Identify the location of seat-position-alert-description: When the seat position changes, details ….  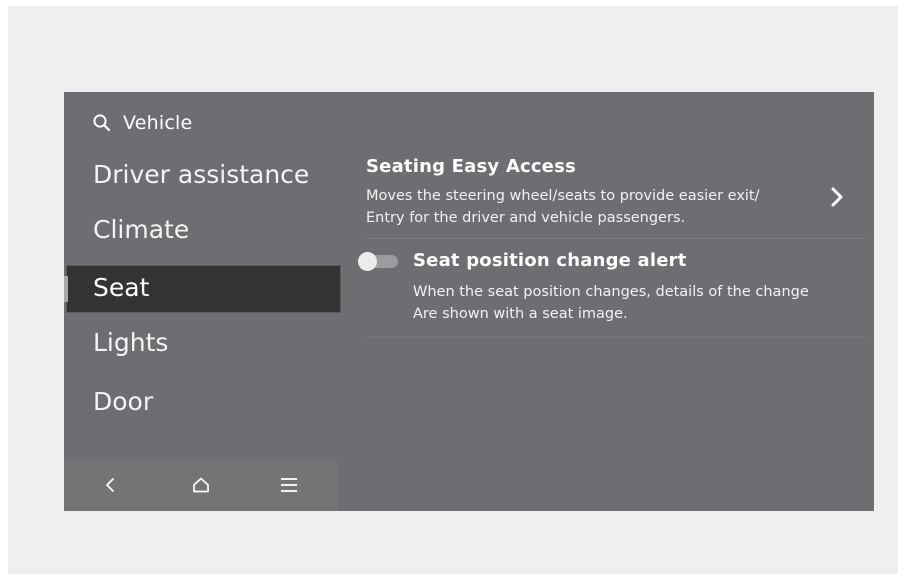
(643, 303).